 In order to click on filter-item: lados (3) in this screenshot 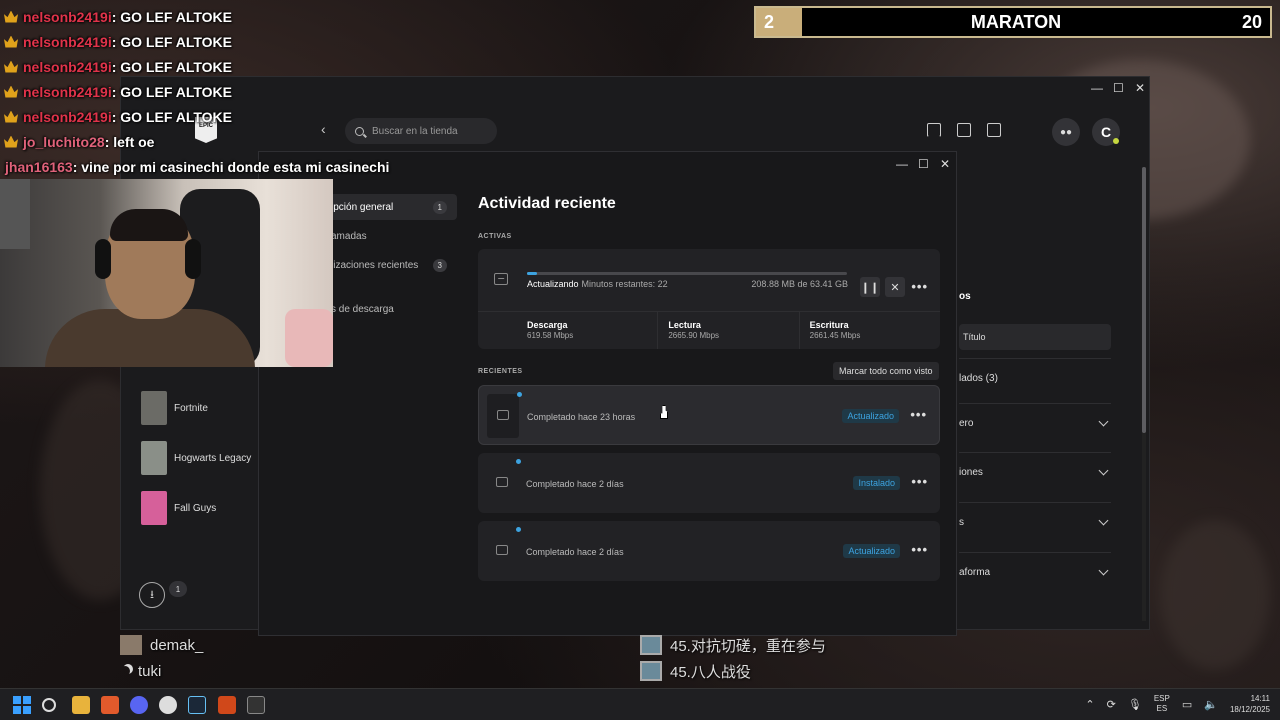, I will do `click(1035, 378)`.